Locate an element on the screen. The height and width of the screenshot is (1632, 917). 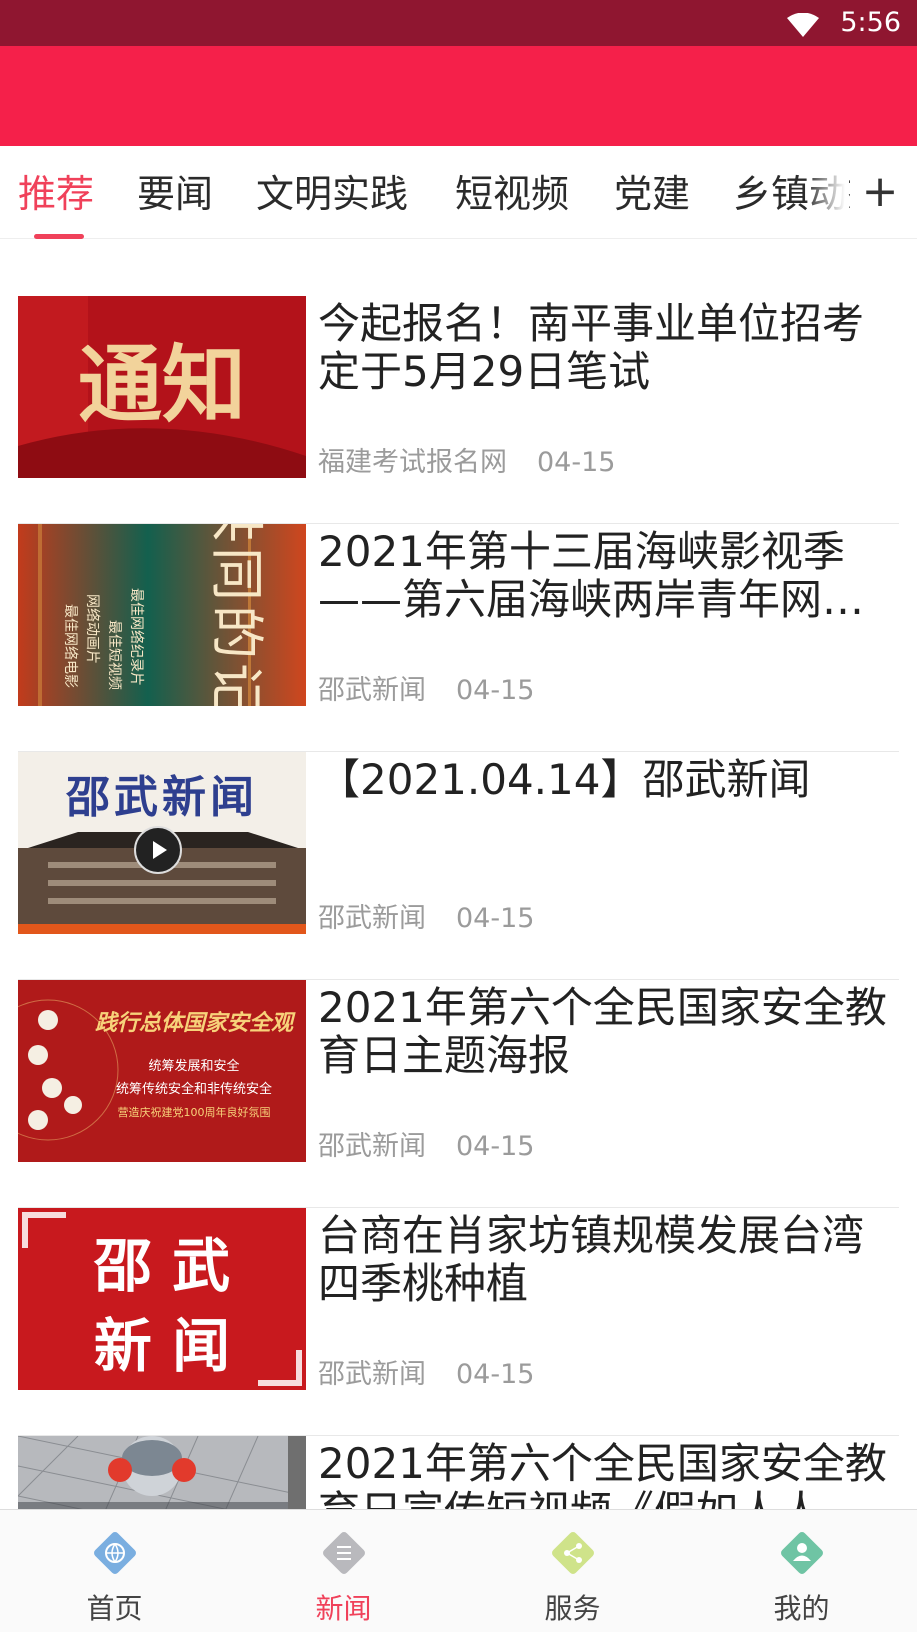
nav-service: 服务 is located at coordinates (572, 1571).